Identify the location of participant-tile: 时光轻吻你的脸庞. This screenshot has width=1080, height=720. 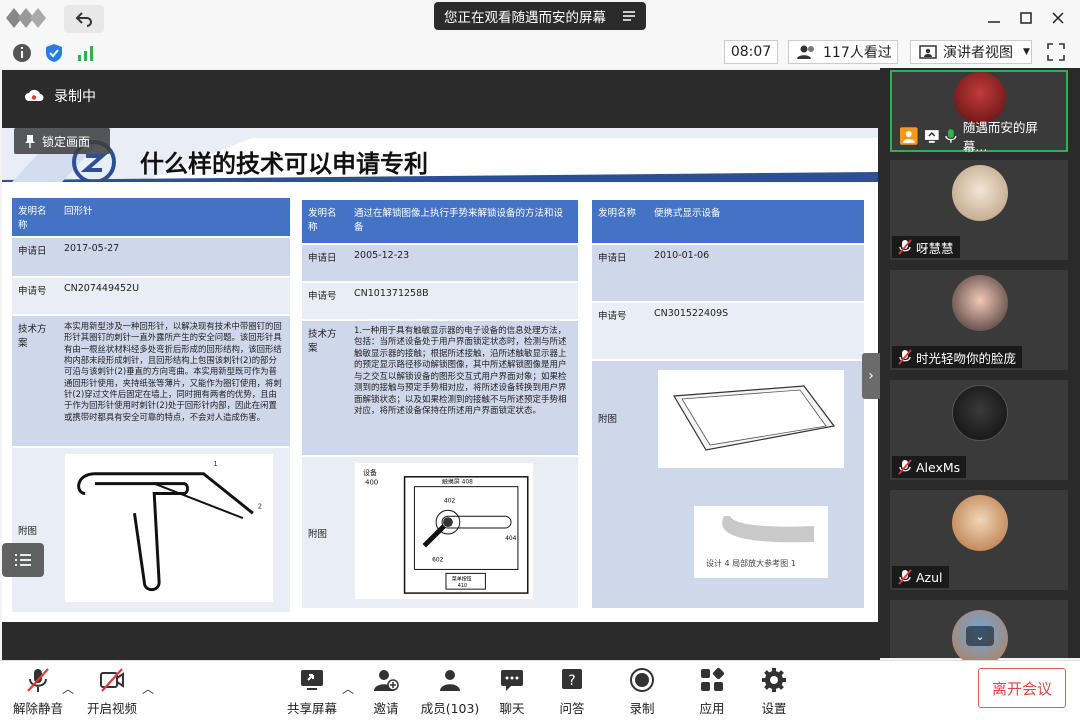
(979, 320).